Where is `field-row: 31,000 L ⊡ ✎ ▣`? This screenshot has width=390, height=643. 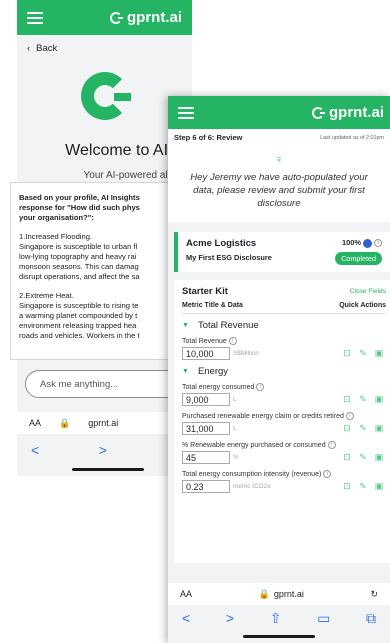
field-row: 31,000 L ⊡ ✎ ▣ is located at coordinates (284, 428).